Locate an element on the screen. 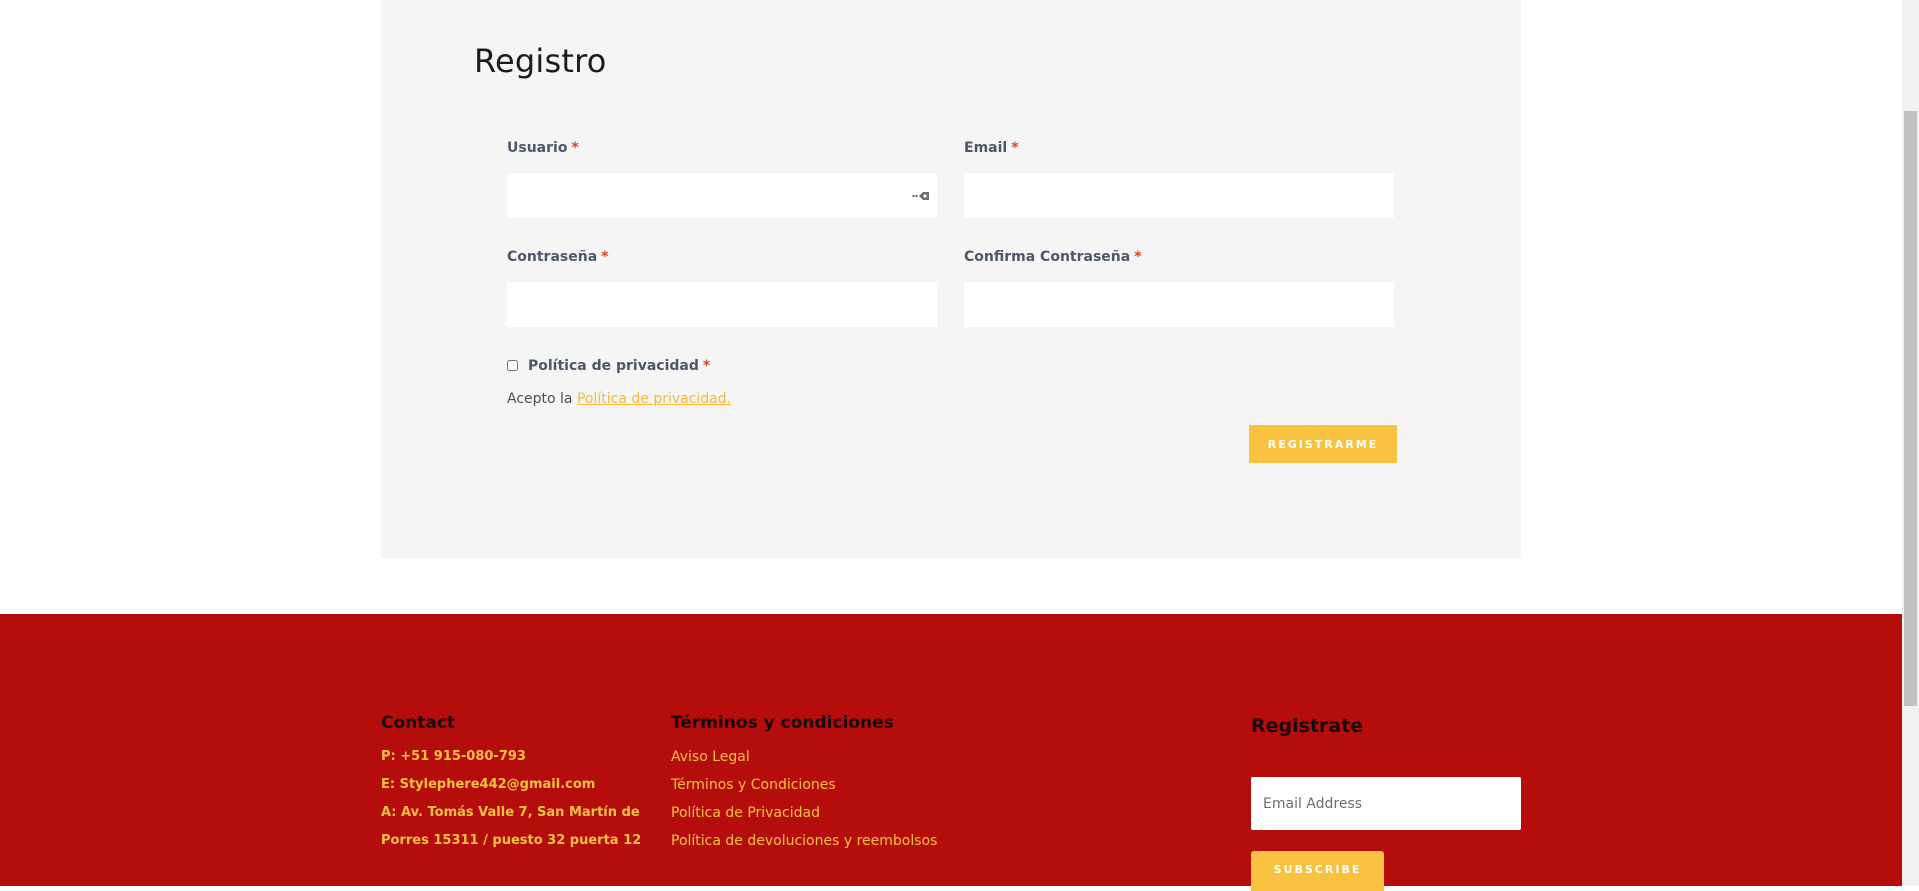 The image size is (1919, 891). email-label-text: Email is located at coordinates (986, 148).